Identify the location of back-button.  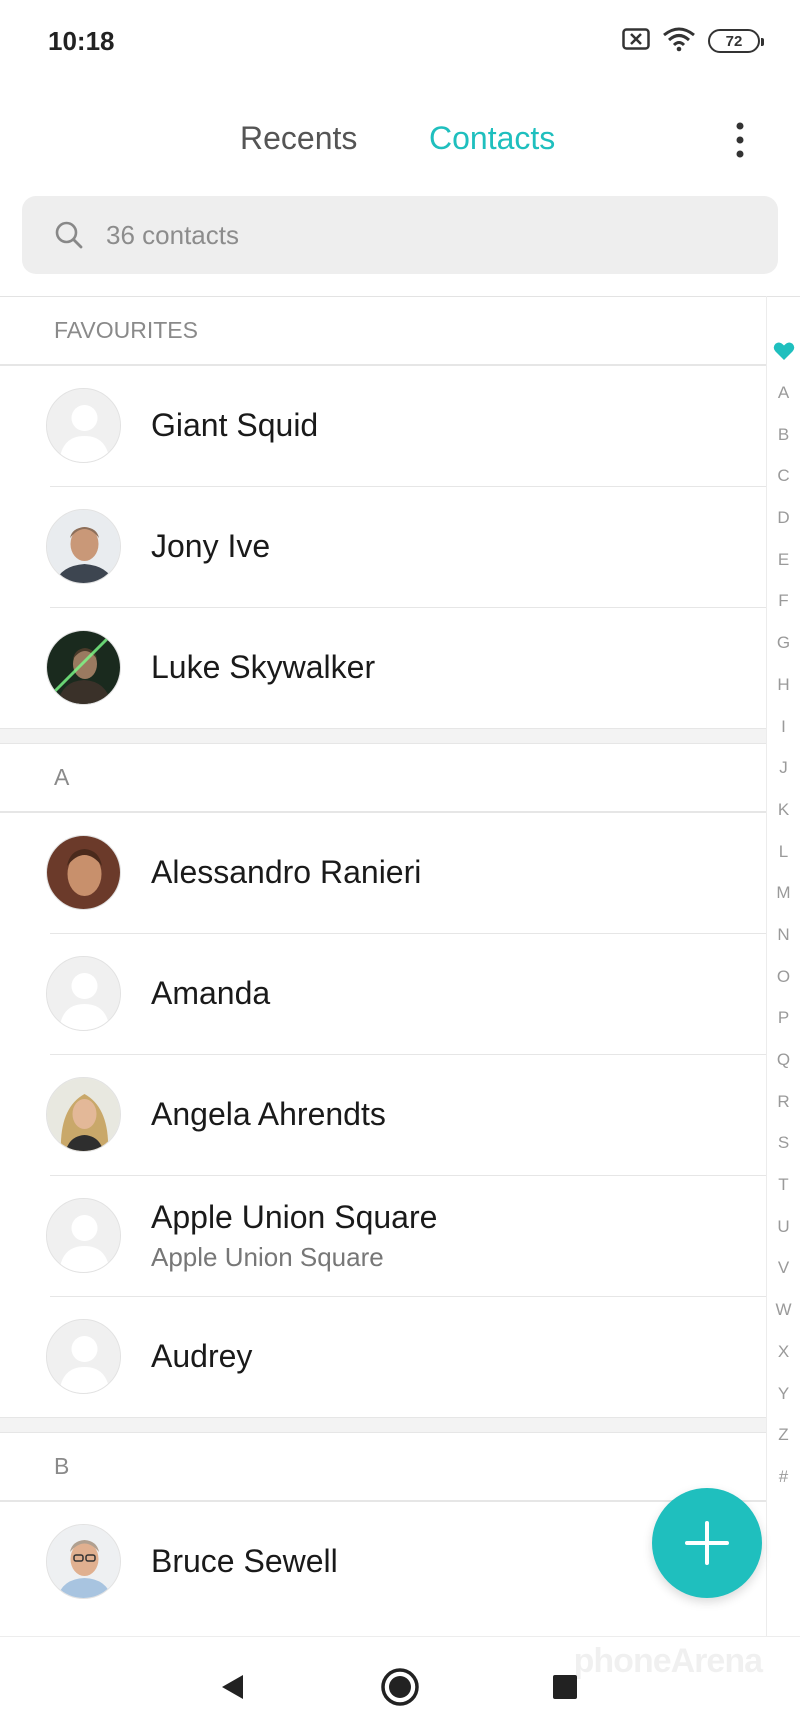
(232, 1687).